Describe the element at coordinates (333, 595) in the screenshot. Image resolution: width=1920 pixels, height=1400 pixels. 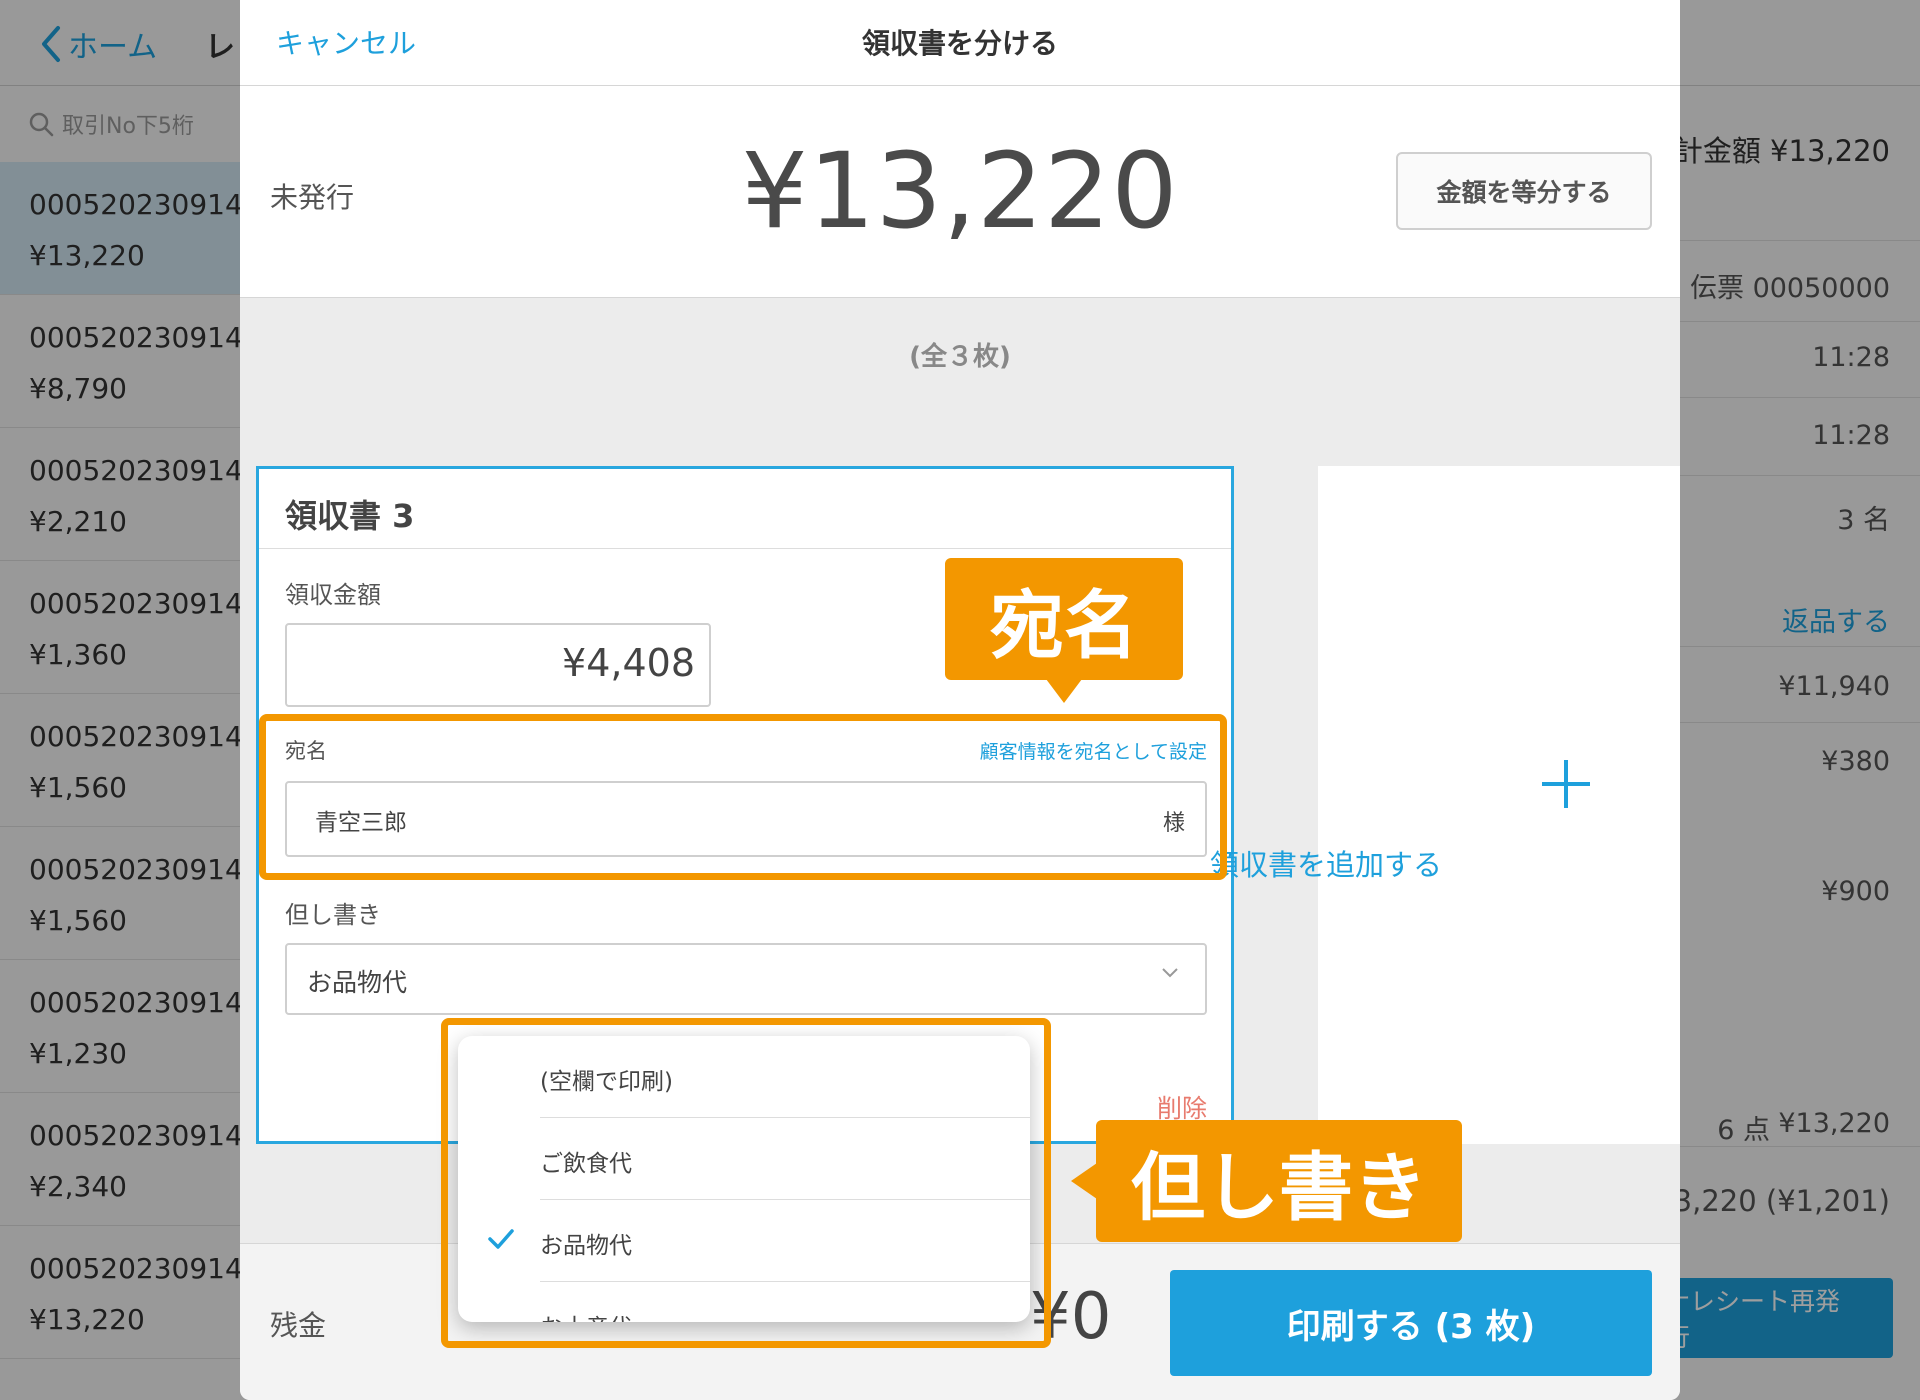
I see `amount-label: 領収金額` at that location.